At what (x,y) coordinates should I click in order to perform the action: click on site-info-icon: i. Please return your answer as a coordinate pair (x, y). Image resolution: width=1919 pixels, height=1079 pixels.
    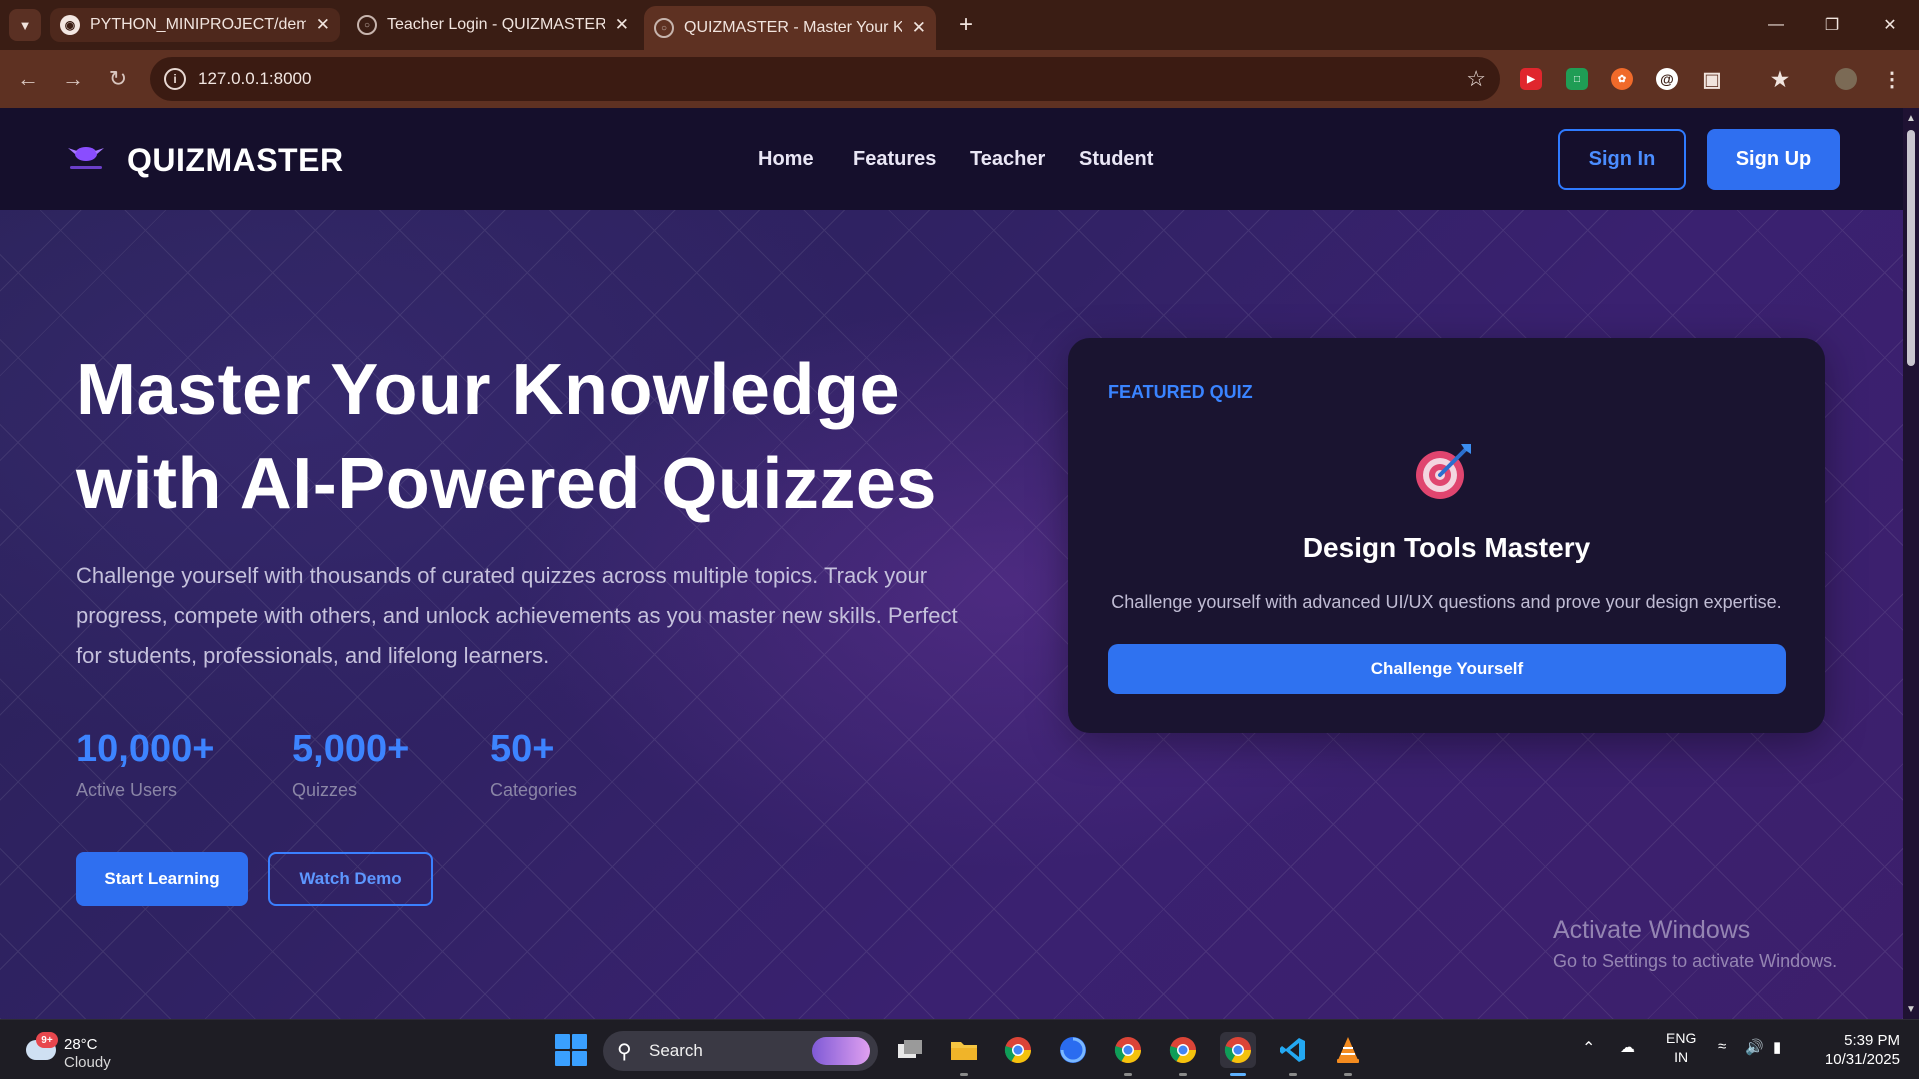
    Looking at the image, I should click on (175, 79).